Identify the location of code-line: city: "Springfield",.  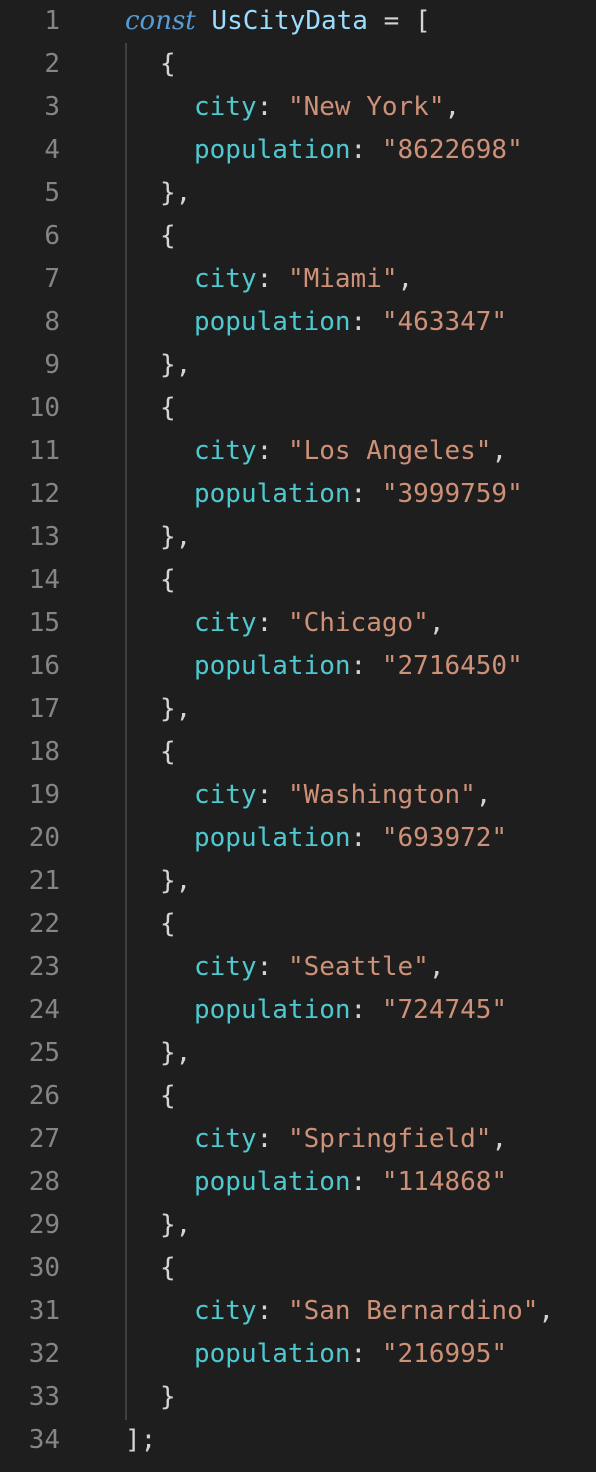
(350, 1139).